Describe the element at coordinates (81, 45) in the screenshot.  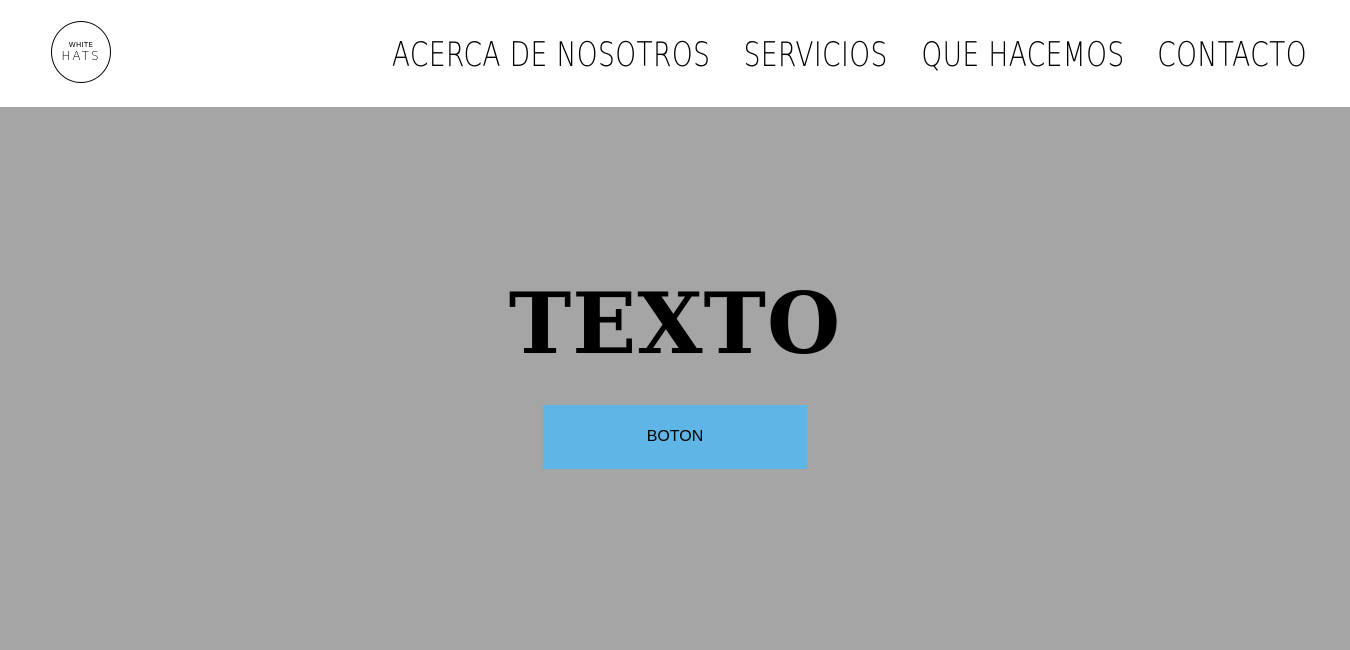
I see `logo-subtitle: WHITE` at that location.